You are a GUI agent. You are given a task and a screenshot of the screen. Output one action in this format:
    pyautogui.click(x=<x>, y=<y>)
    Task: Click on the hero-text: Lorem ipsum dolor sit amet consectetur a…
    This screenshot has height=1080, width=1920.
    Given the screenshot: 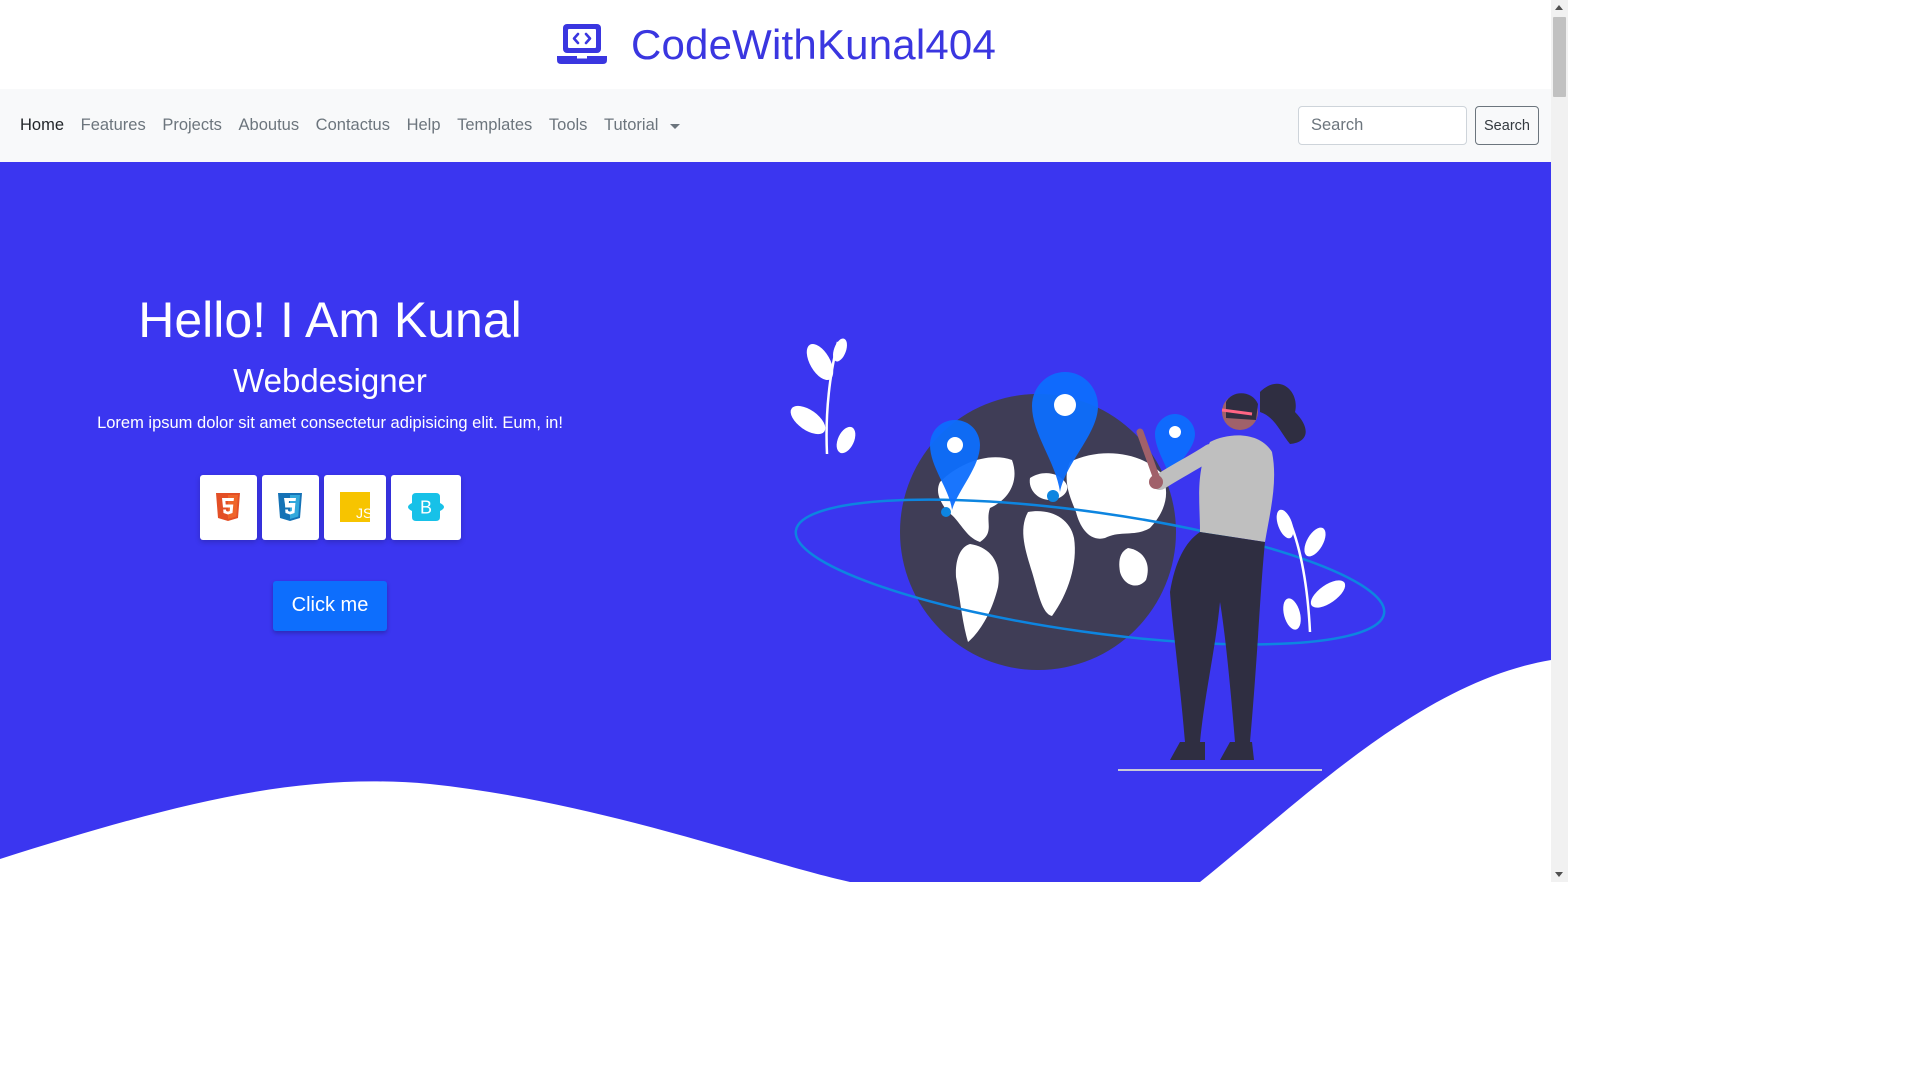 What is the action you would take?
    pyautogui.click(x=330, y=422)
    